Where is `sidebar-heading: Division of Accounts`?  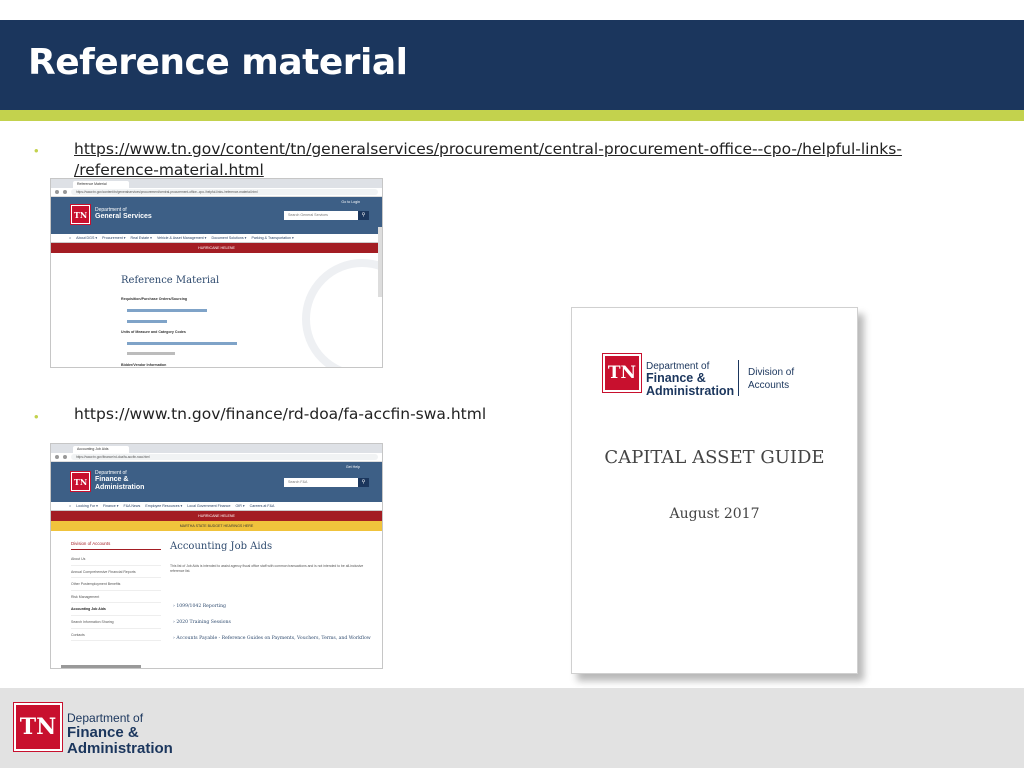
sidebar-heading: Division of Accounts is located at coordinates (116, 545).